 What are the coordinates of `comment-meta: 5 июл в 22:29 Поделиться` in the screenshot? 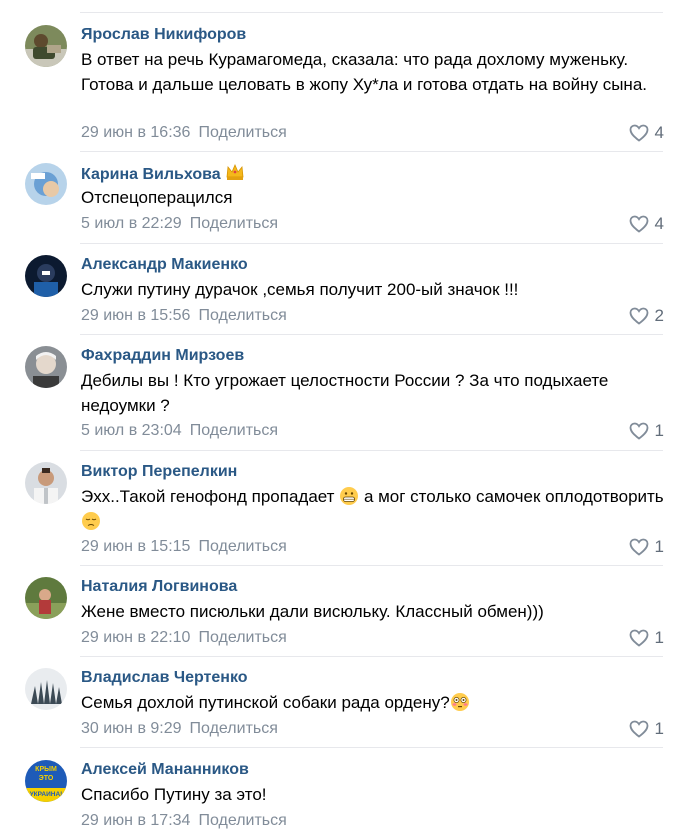 It's located at (179, 224).